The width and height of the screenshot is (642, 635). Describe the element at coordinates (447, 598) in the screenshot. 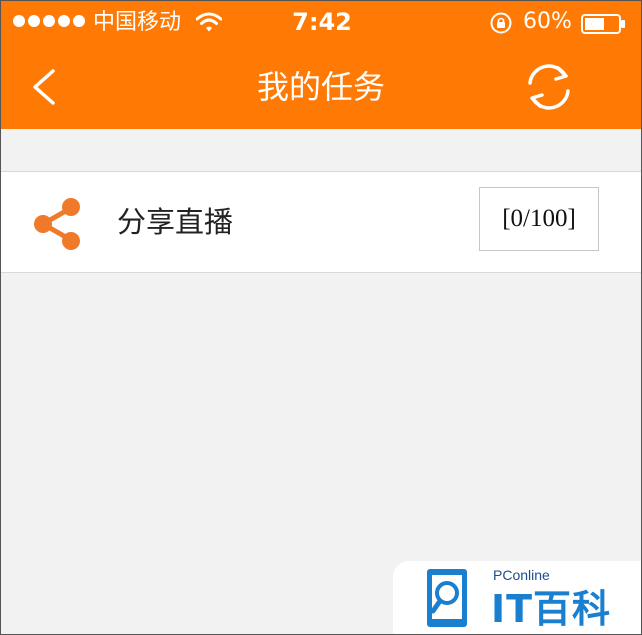

I see `search-magnifier-logo-icon` at that location.